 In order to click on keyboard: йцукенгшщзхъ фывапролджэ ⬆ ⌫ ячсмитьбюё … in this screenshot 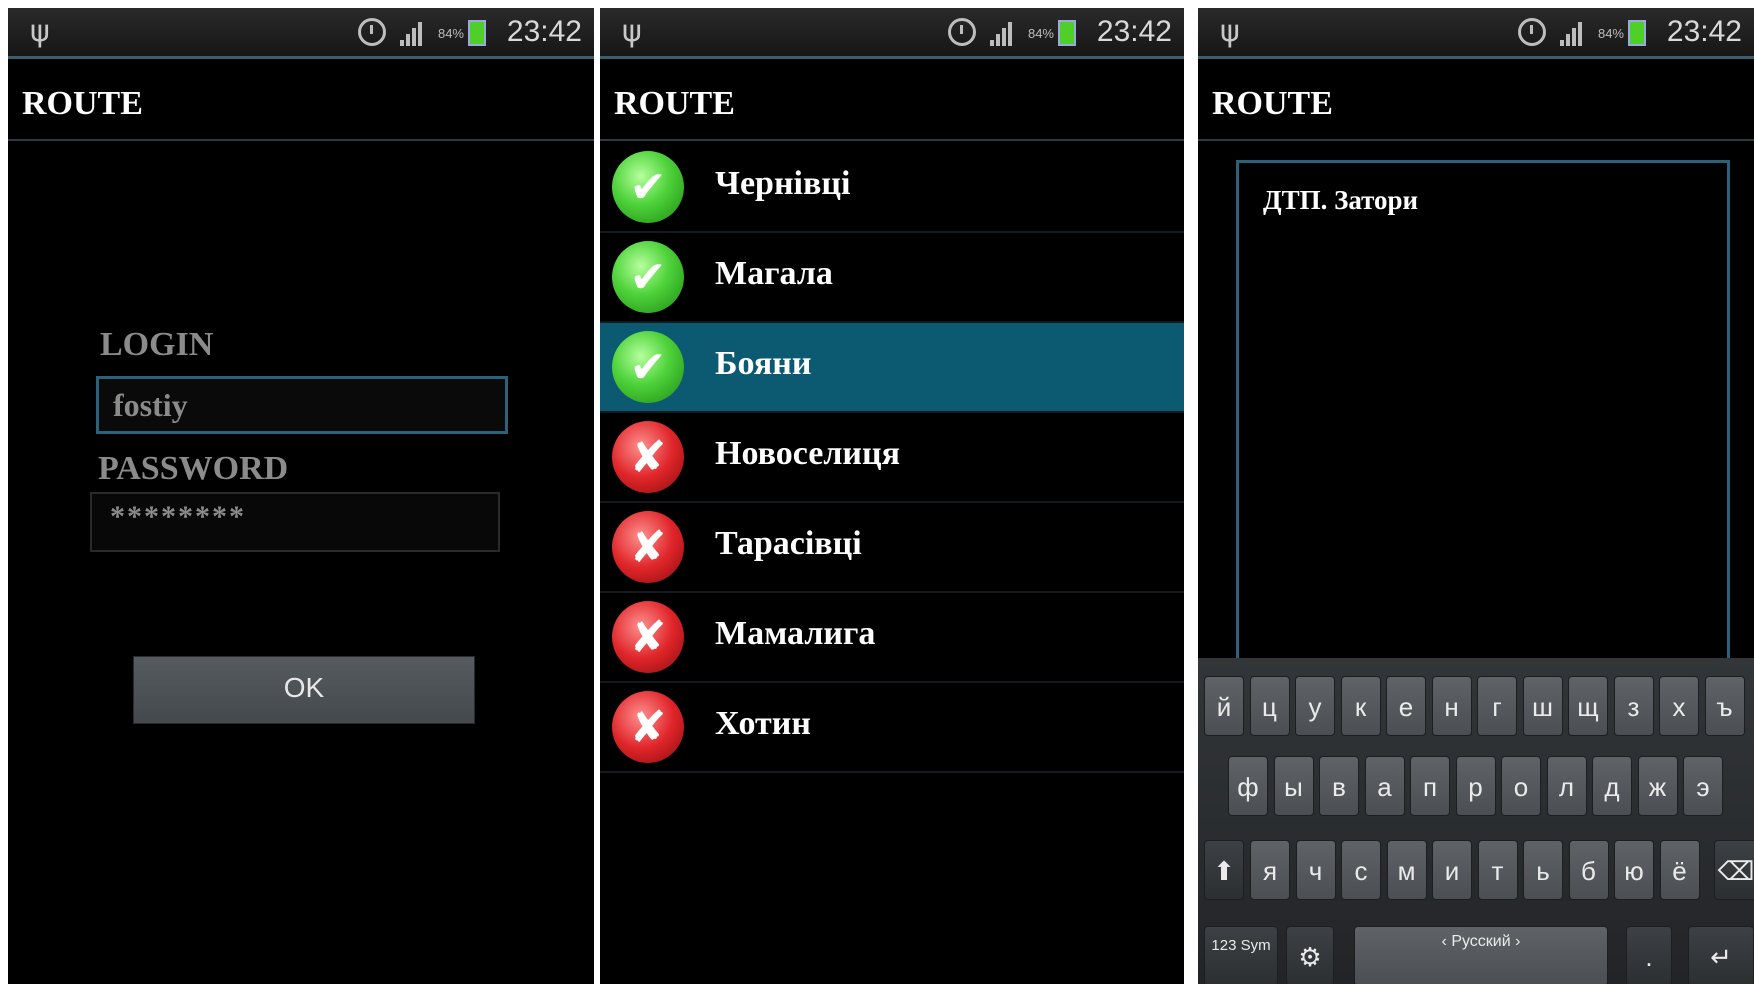, I will do `click(1476, 821)`.